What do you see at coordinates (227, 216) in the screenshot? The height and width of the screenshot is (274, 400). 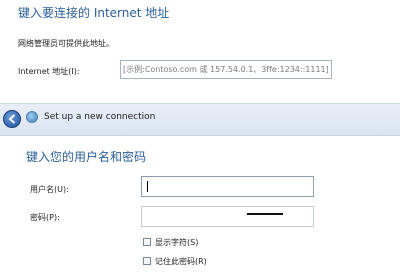 I see `password-input` at bounding box center [227, 216].